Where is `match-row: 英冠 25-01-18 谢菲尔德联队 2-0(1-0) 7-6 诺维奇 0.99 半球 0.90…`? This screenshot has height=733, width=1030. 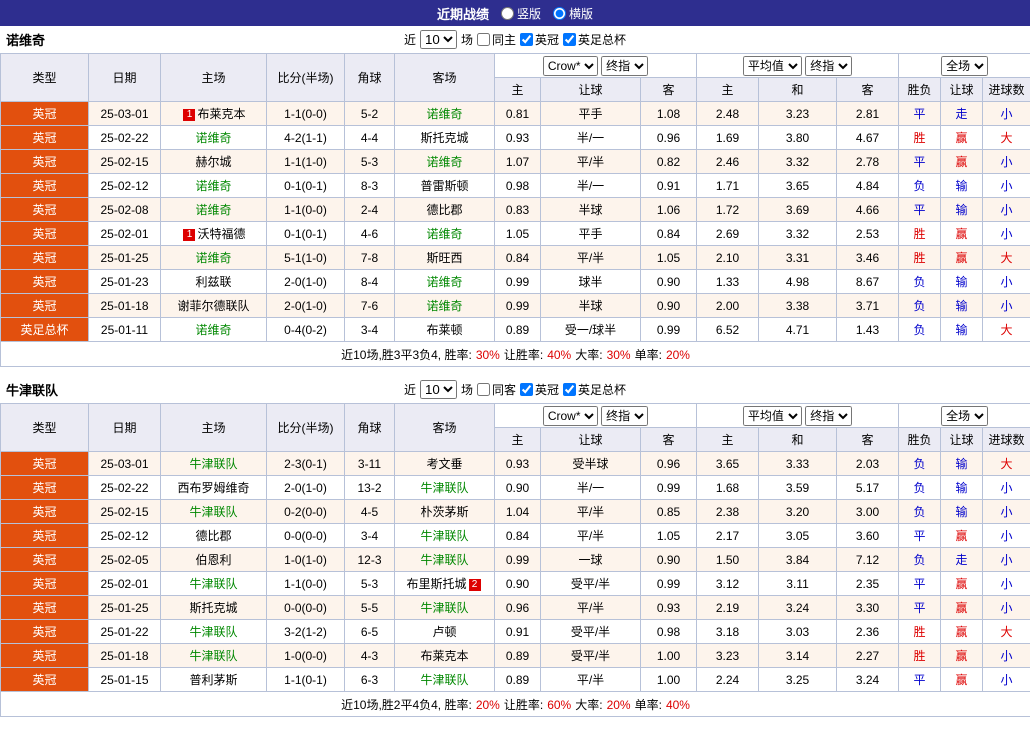
match-row: 英冠 25-01-18 谢菲尔德联队 2-0(1-0) 7-6 诺维奇 0.99 半球 0.90… is located at coordinates (515, 305).